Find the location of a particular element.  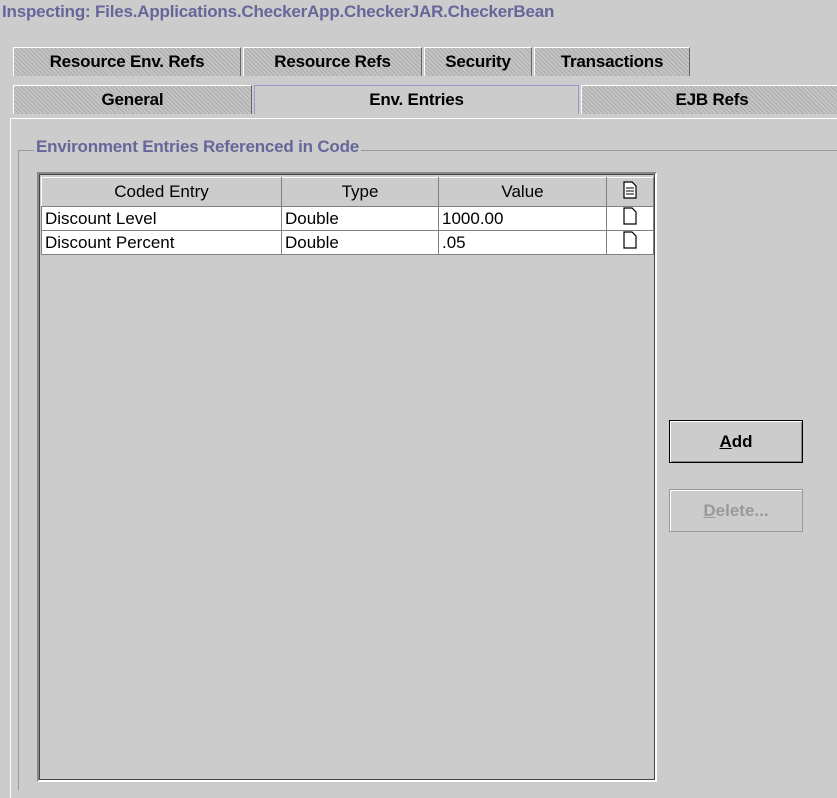

cell-value: 1000.00 is located at coordinates (522, 218).